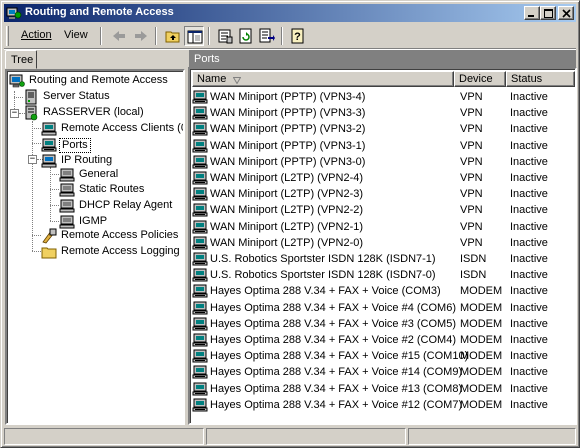 The image size is (580, 448). Describe the element at coordinates (123, 128) in the screenshot. I see `tree-node-label: Remote Access Clients (0)` at that location.